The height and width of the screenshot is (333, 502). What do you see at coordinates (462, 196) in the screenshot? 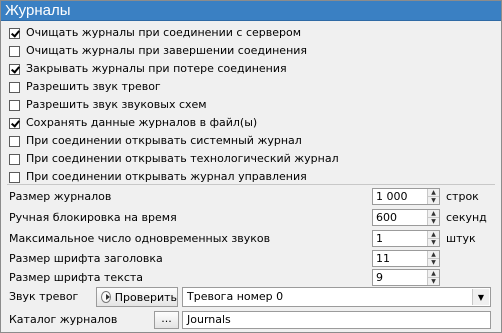
I see `setting-unit: строк` at bounding box center [462, 196].